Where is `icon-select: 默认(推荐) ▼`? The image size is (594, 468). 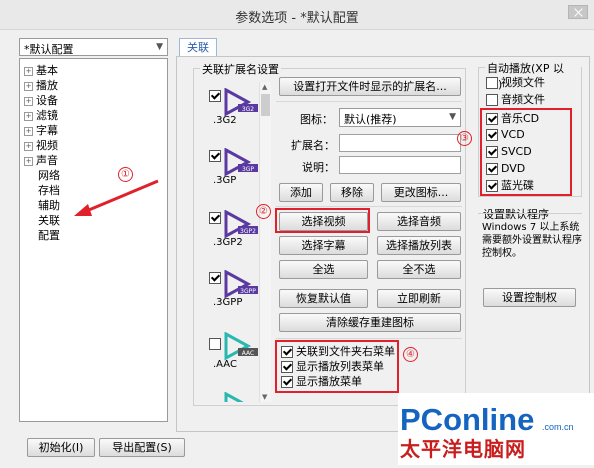 icon-select: 默认(推荐) ▼ is located at coordinates (400, 117).